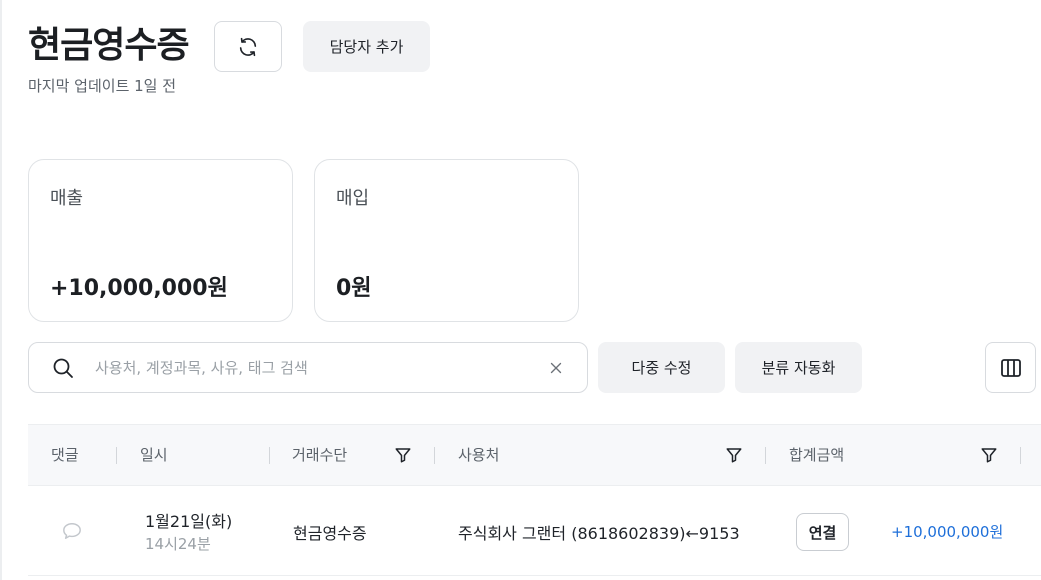 The width and height of the screenshot is (1041, 580). I want to click on sales-label: 매출, so click(67, 198).